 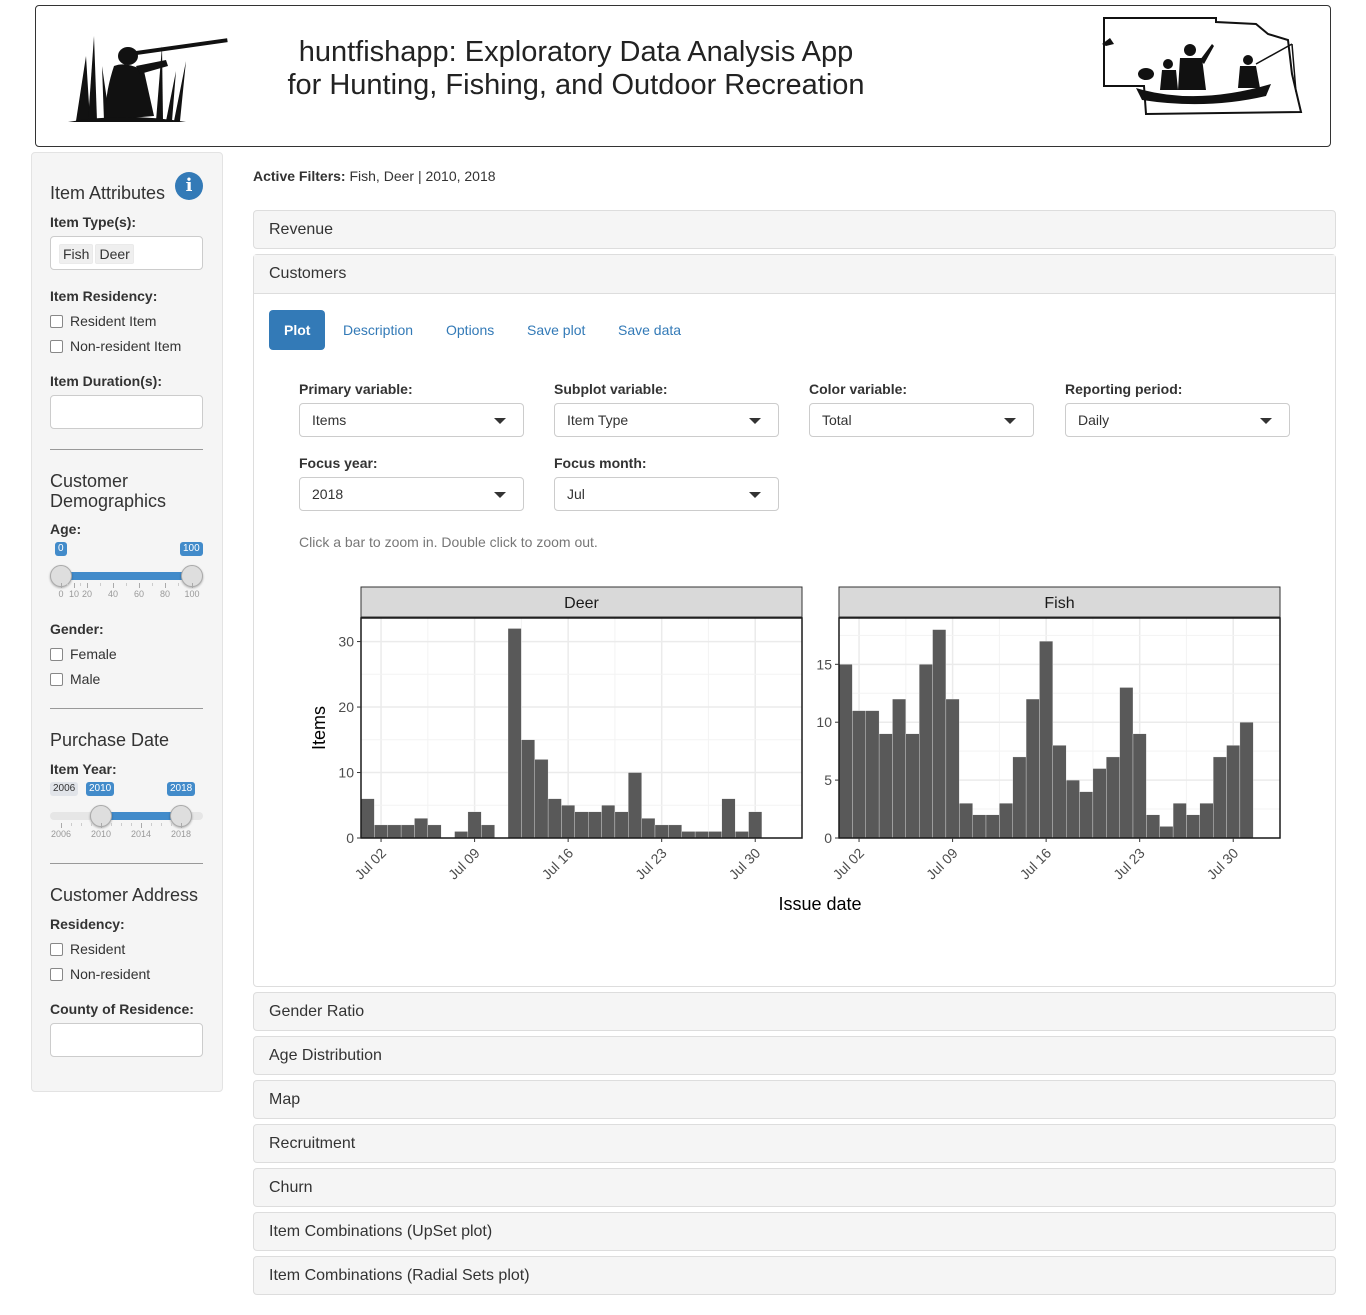 I want to click on county-input, so click(x=126, y=1040).